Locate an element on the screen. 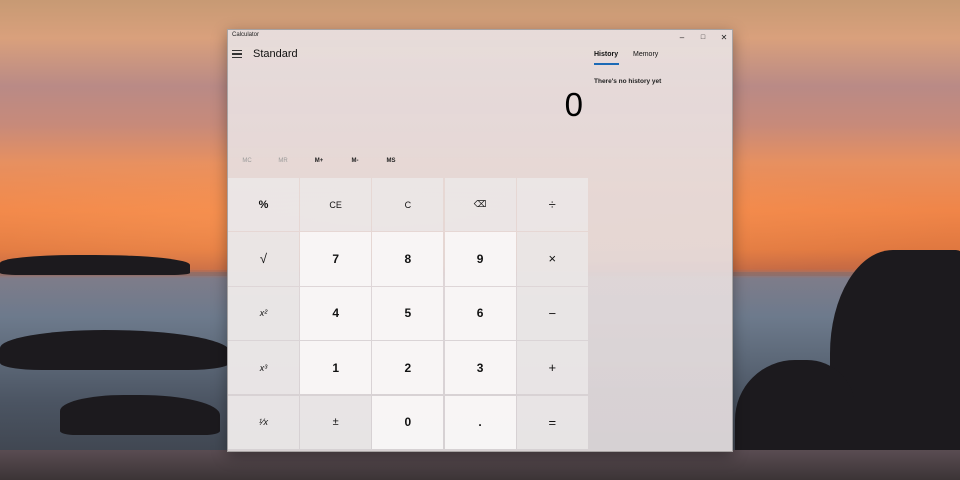 The height and width of the screenshot is (480, 960). equals-button: = is located at coordinates (552, 422).